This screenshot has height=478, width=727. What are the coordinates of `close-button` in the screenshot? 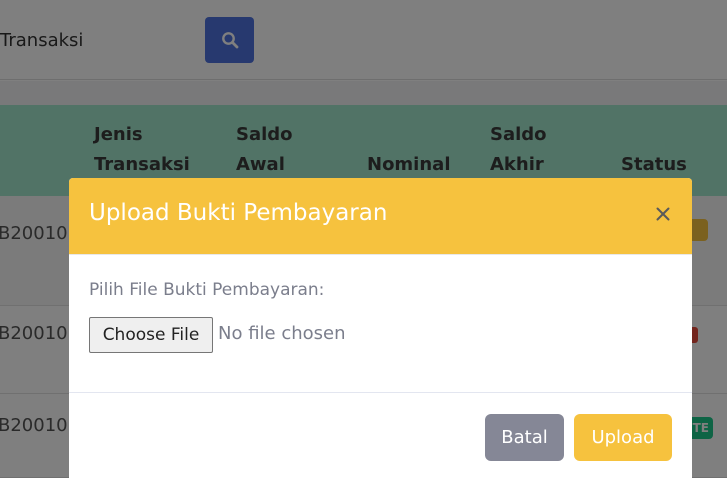 It's located at (663, 214).